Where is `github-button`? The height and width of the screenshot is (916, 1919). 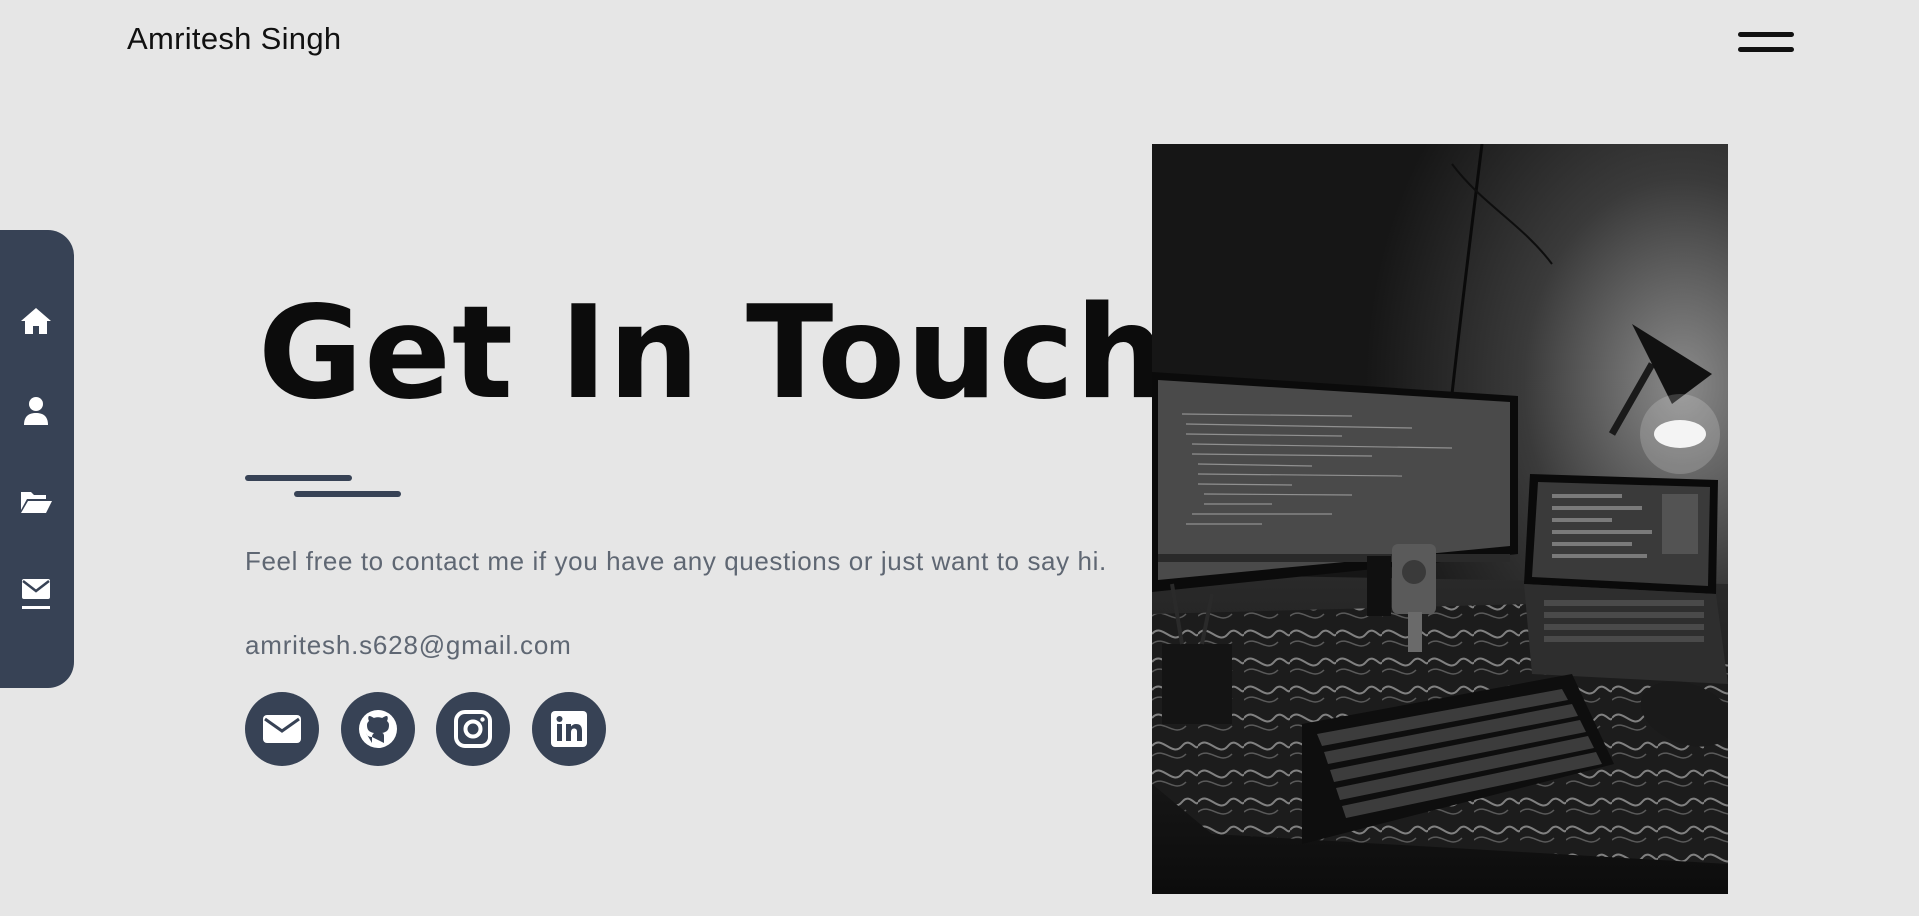 github-button is located at coordinates (378, 729).